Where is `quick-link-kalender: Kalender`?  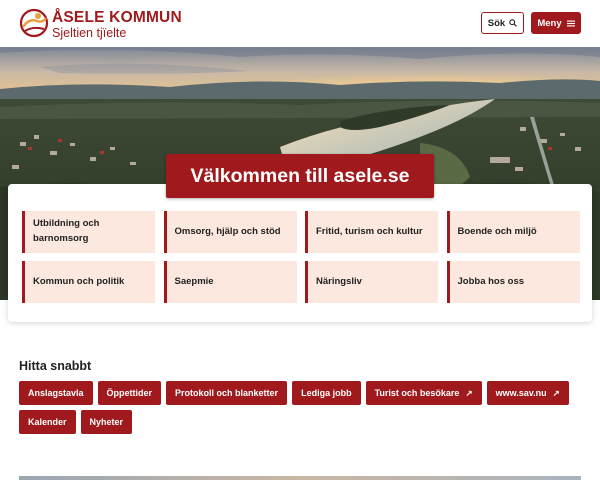
quick-link-kalender: Kalender is located at coordinates (47, 422).